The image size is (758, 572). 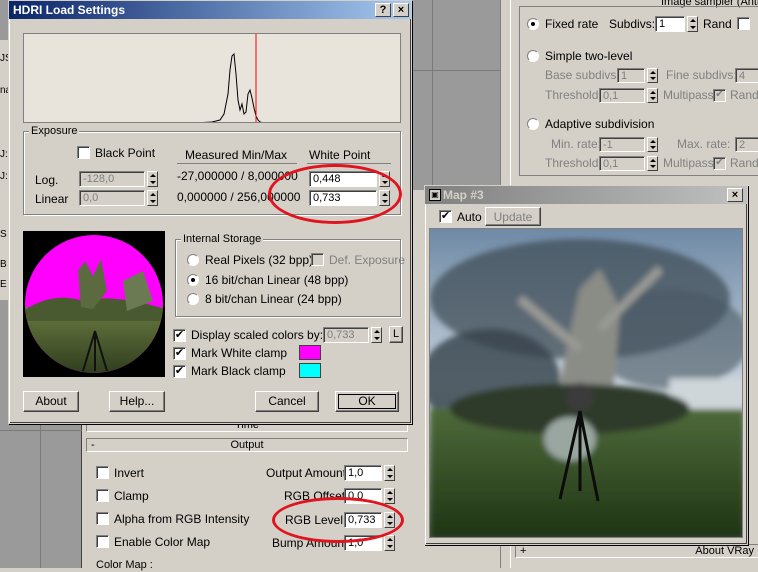 I want to click on invert-checkbox, so click(x=102, y=472).